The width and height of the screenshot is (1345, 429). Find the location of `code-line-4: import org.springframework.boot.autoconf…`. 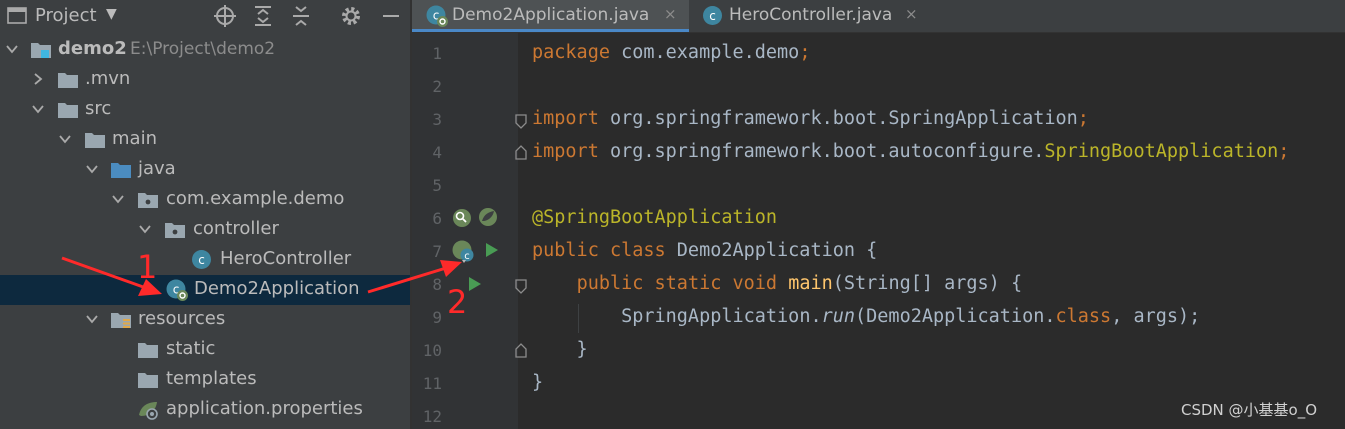

code-line-4: import org.springframework.boot.autoconf… is located at coordinates (910, 151).